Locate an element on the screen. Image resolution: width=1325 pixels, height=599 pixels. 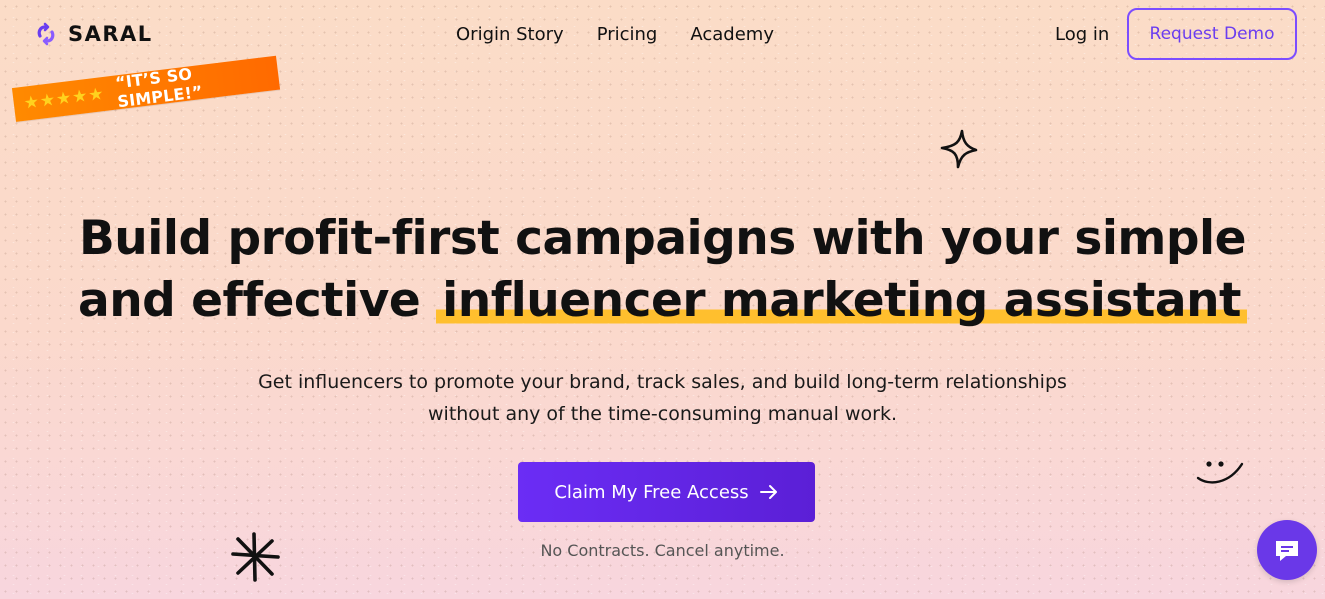
logo-link: SARAL is located at coordinates (93, 34).